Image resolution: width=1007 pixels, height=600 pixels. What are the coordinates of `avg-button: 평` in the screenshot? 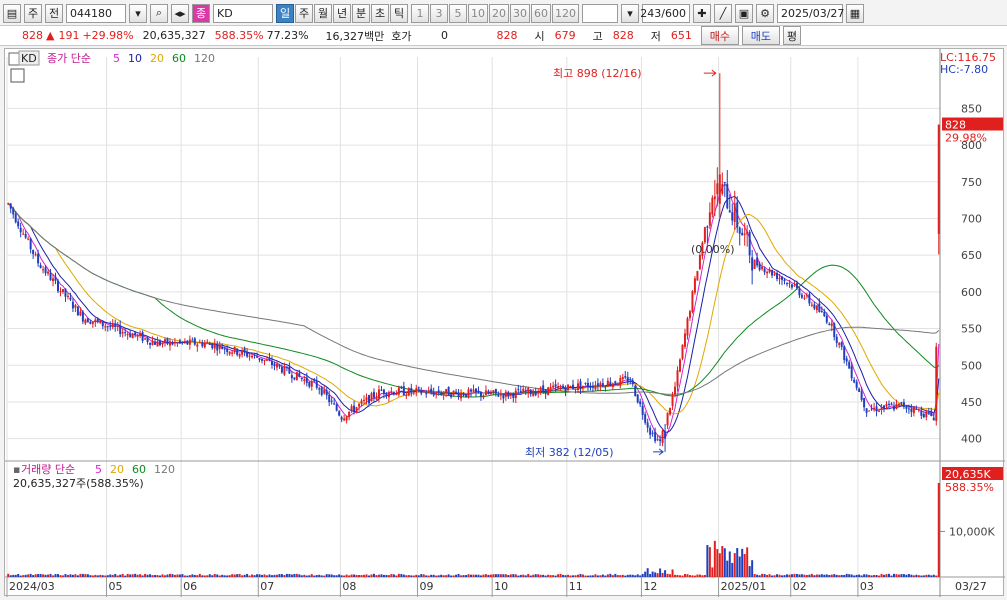 It's located at (791, 35).